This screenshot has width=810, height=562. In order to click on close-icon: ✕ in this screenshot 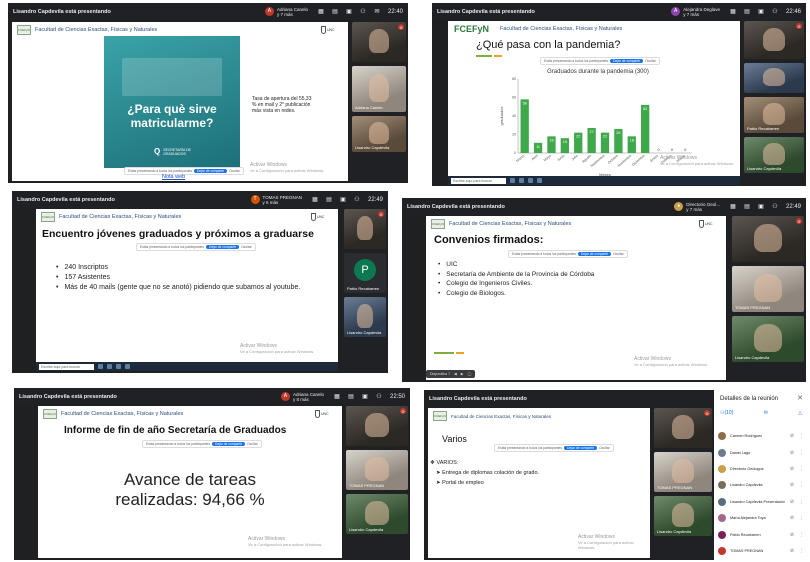, I will do `click(800, 398)`.